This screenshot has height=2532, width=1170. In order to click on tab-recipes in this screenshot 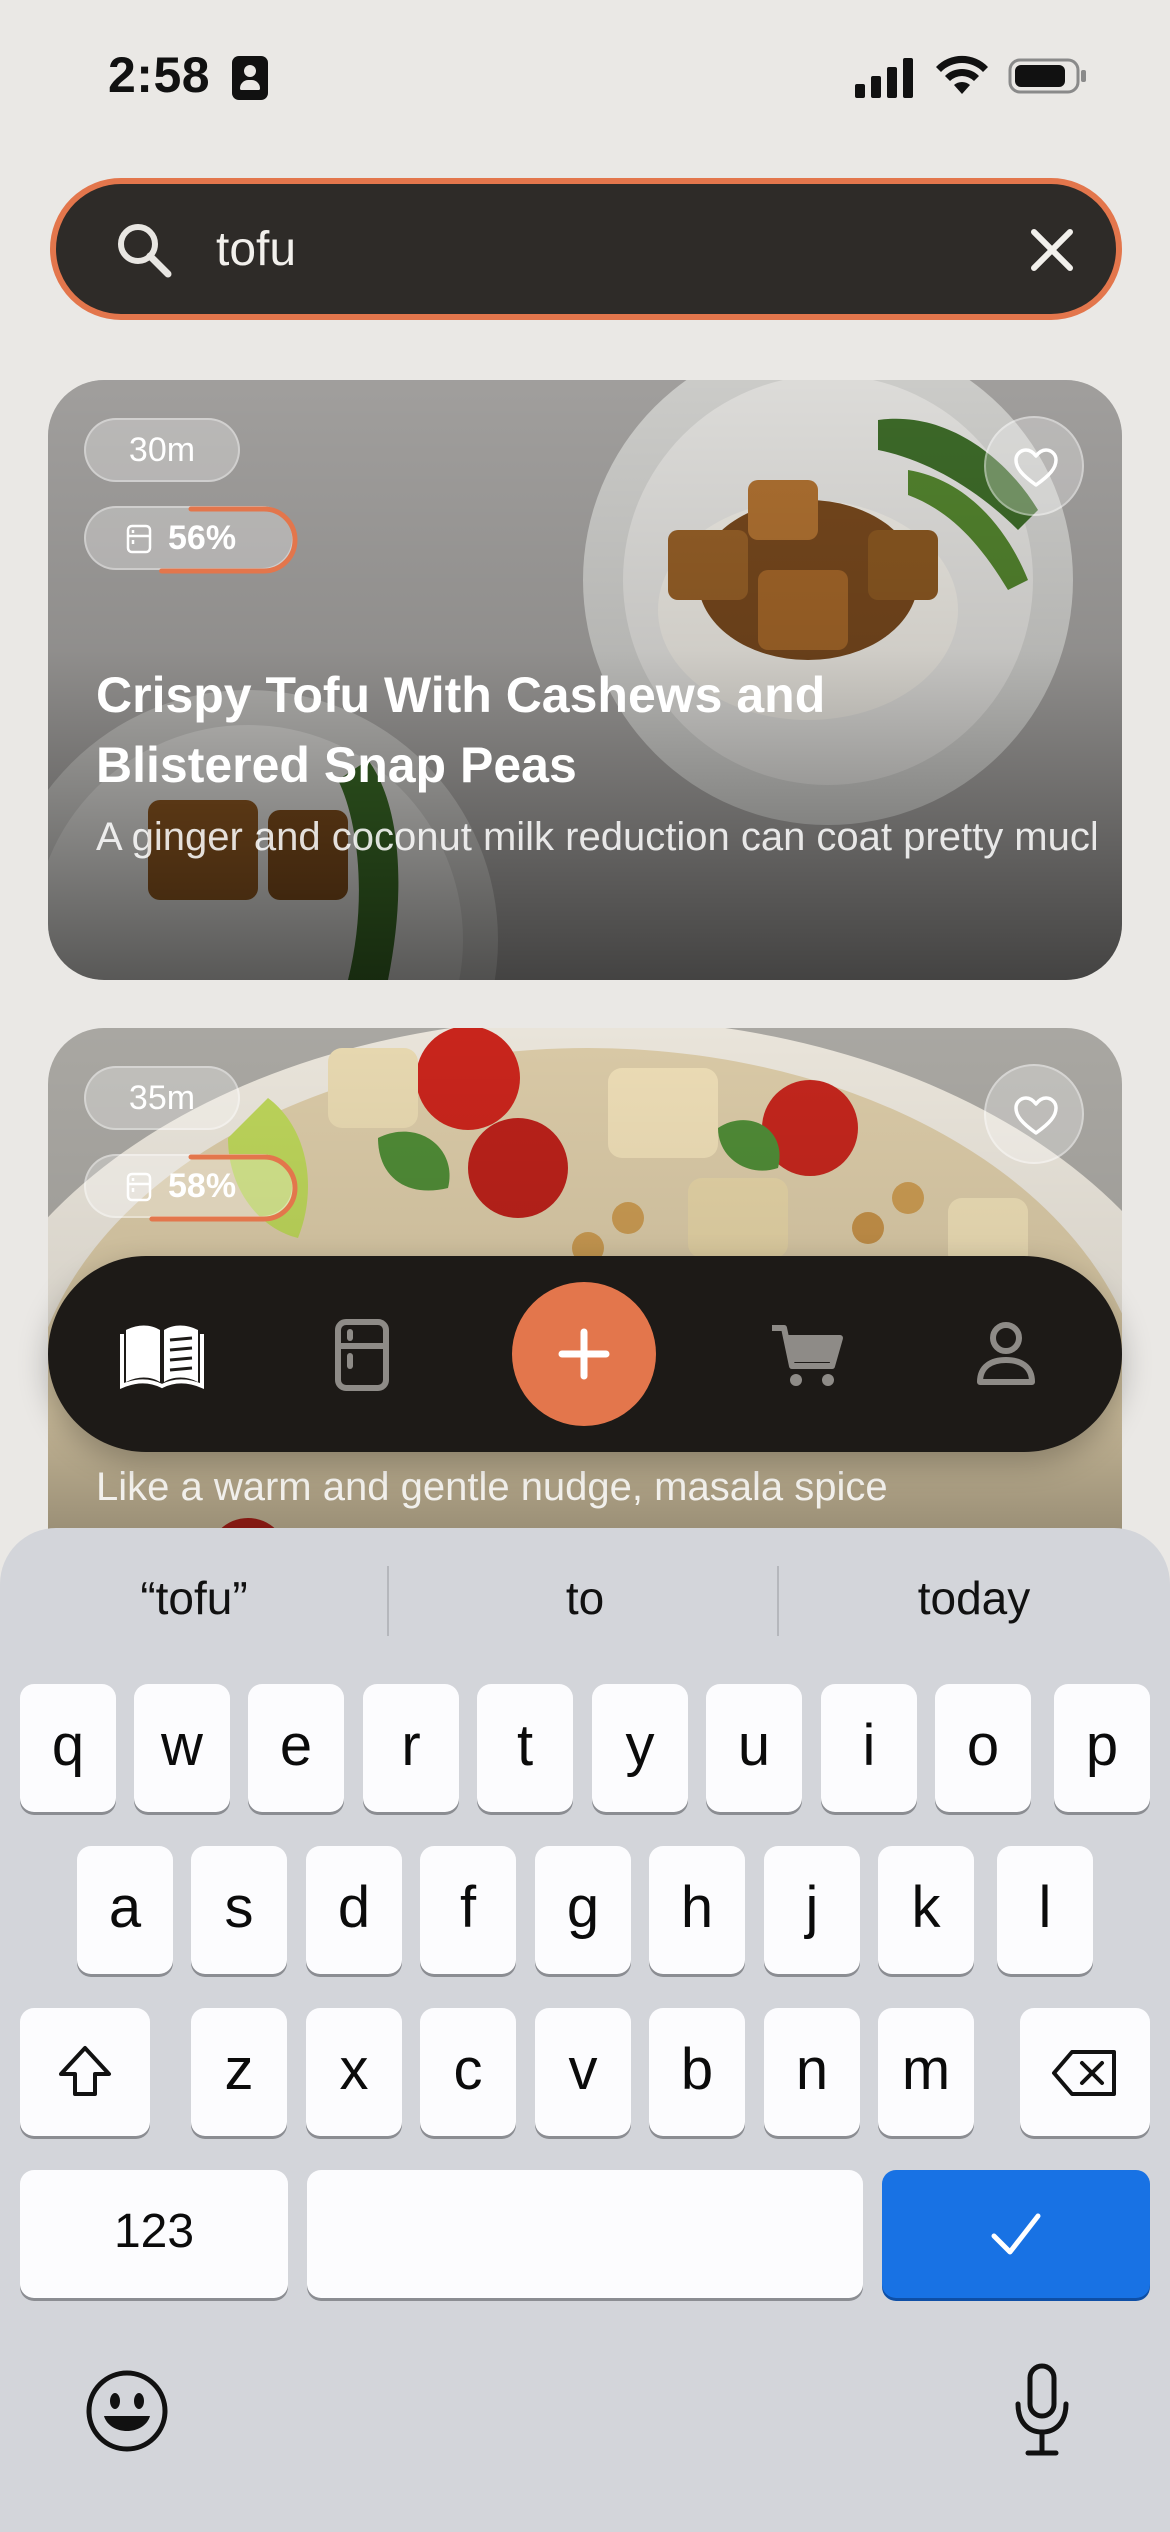, I will do `click(162, 1354)`.